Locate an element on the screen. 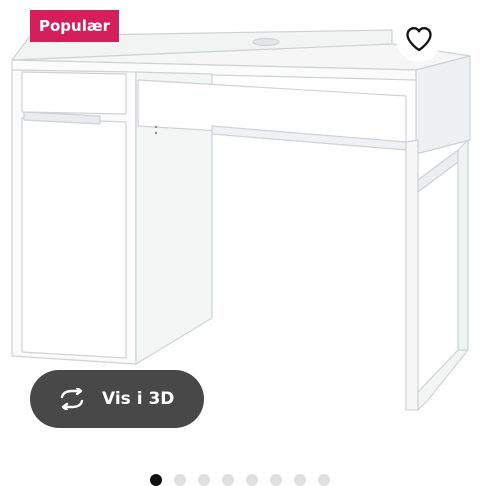  view-in-3d-button: Vis i 3D is located at coordinates (117, 399).